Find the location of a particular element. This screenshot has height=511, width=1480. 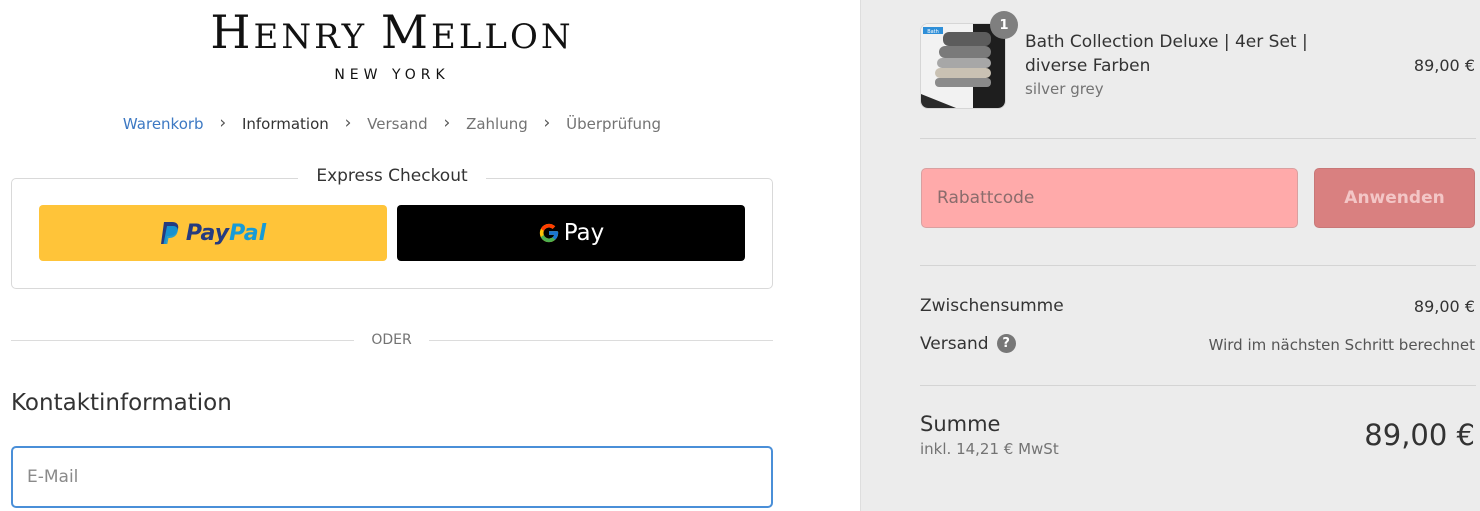

google-pay-label: Pay is located at coordinates (584, 233).